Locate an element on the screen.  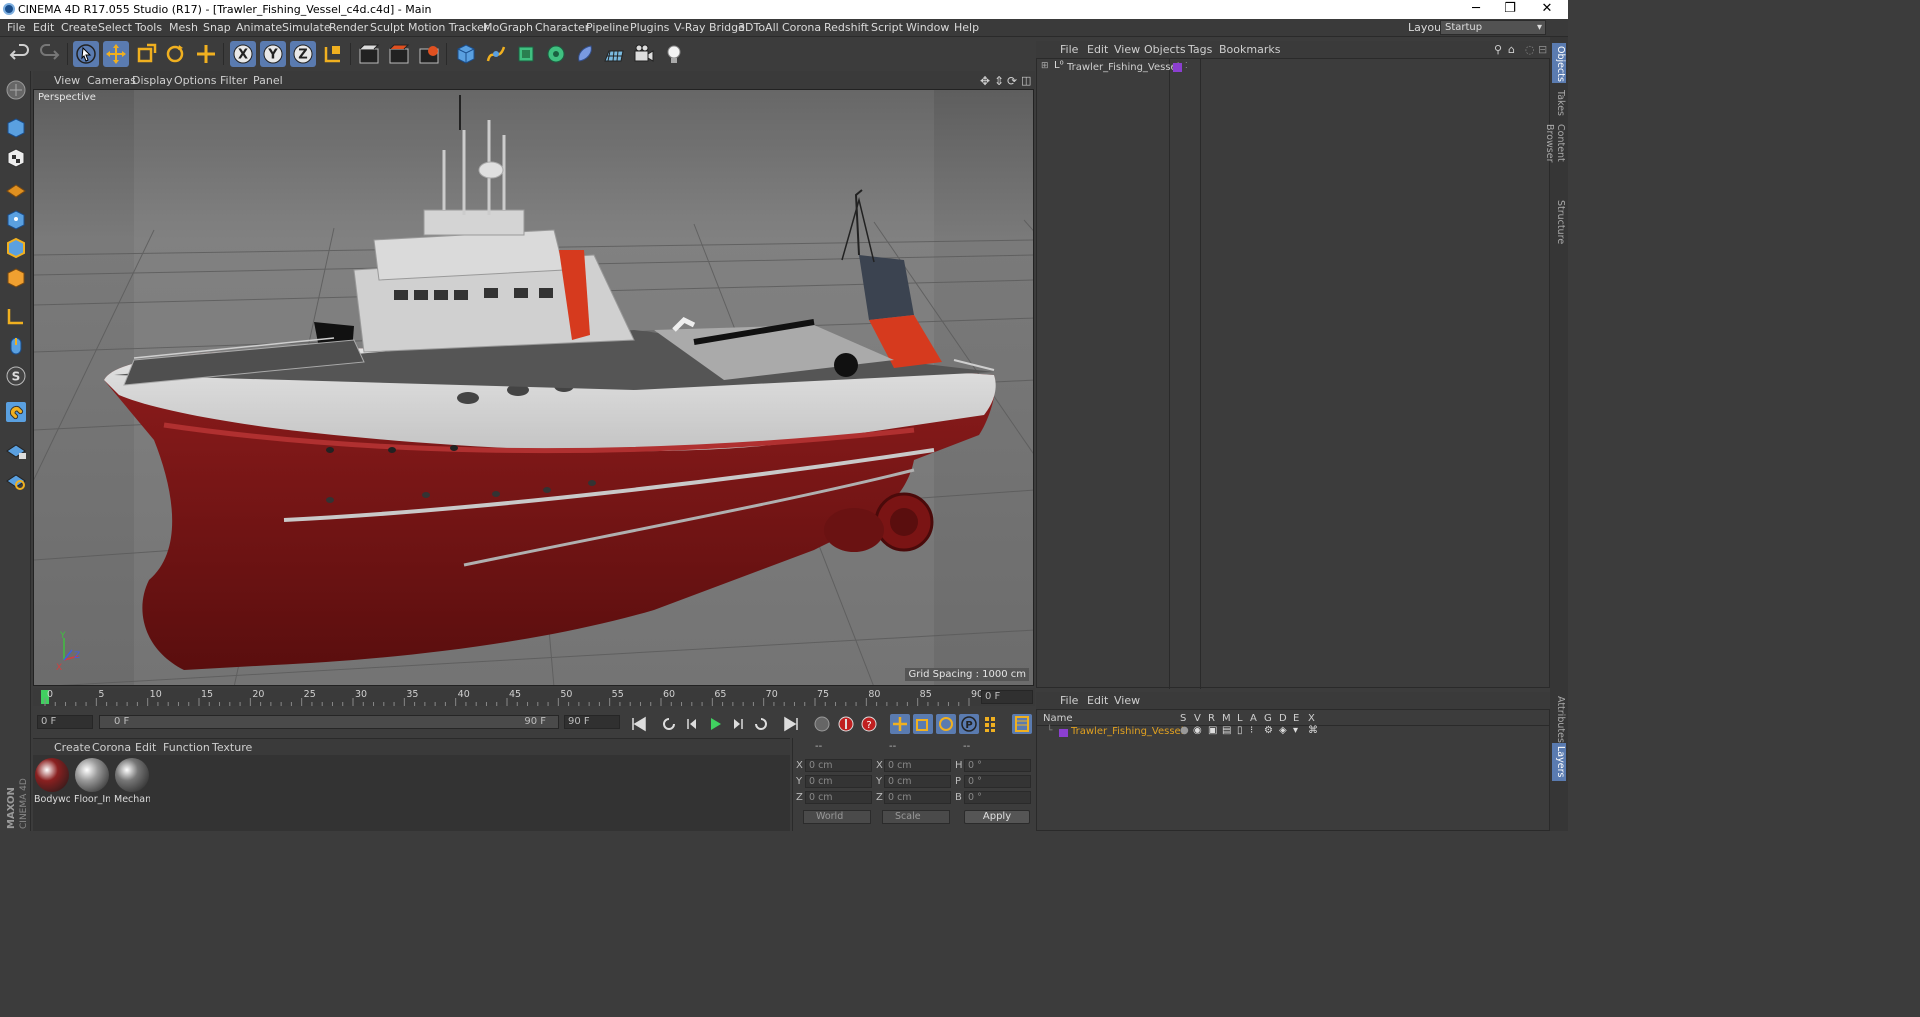
layer-menu-file: File is located at coordinates (1069, 700).